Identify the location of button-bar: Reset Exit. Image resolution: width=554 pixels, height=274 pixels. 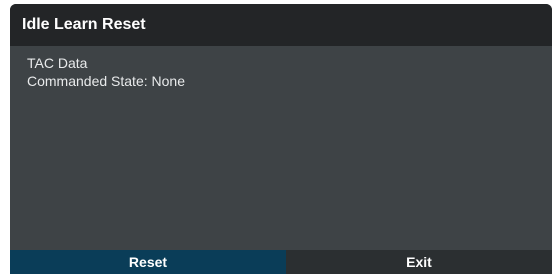
(281, 262).